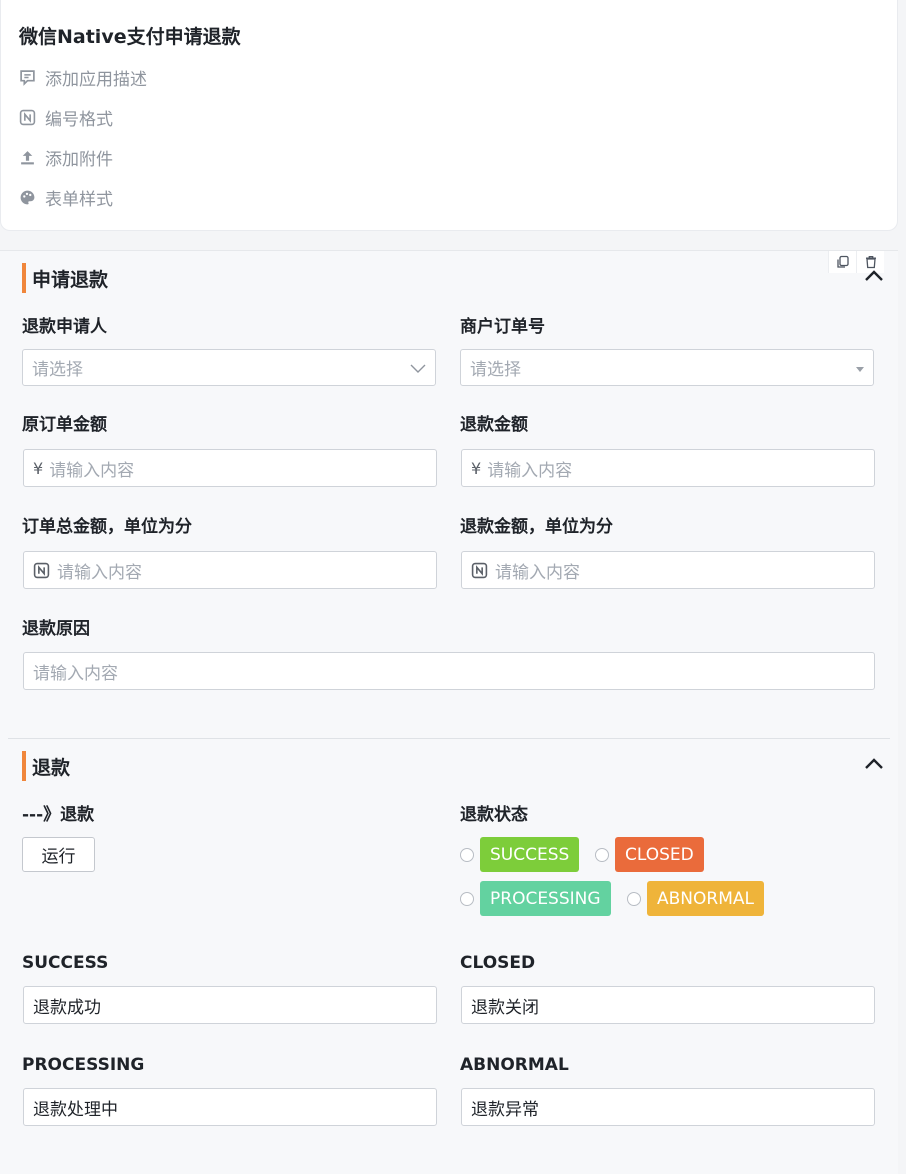  What do you see at coordinates (514, 1065) in the screenshot?
I see `abnormal-label: ABNORMAL` at bounding box center [514, 1065].